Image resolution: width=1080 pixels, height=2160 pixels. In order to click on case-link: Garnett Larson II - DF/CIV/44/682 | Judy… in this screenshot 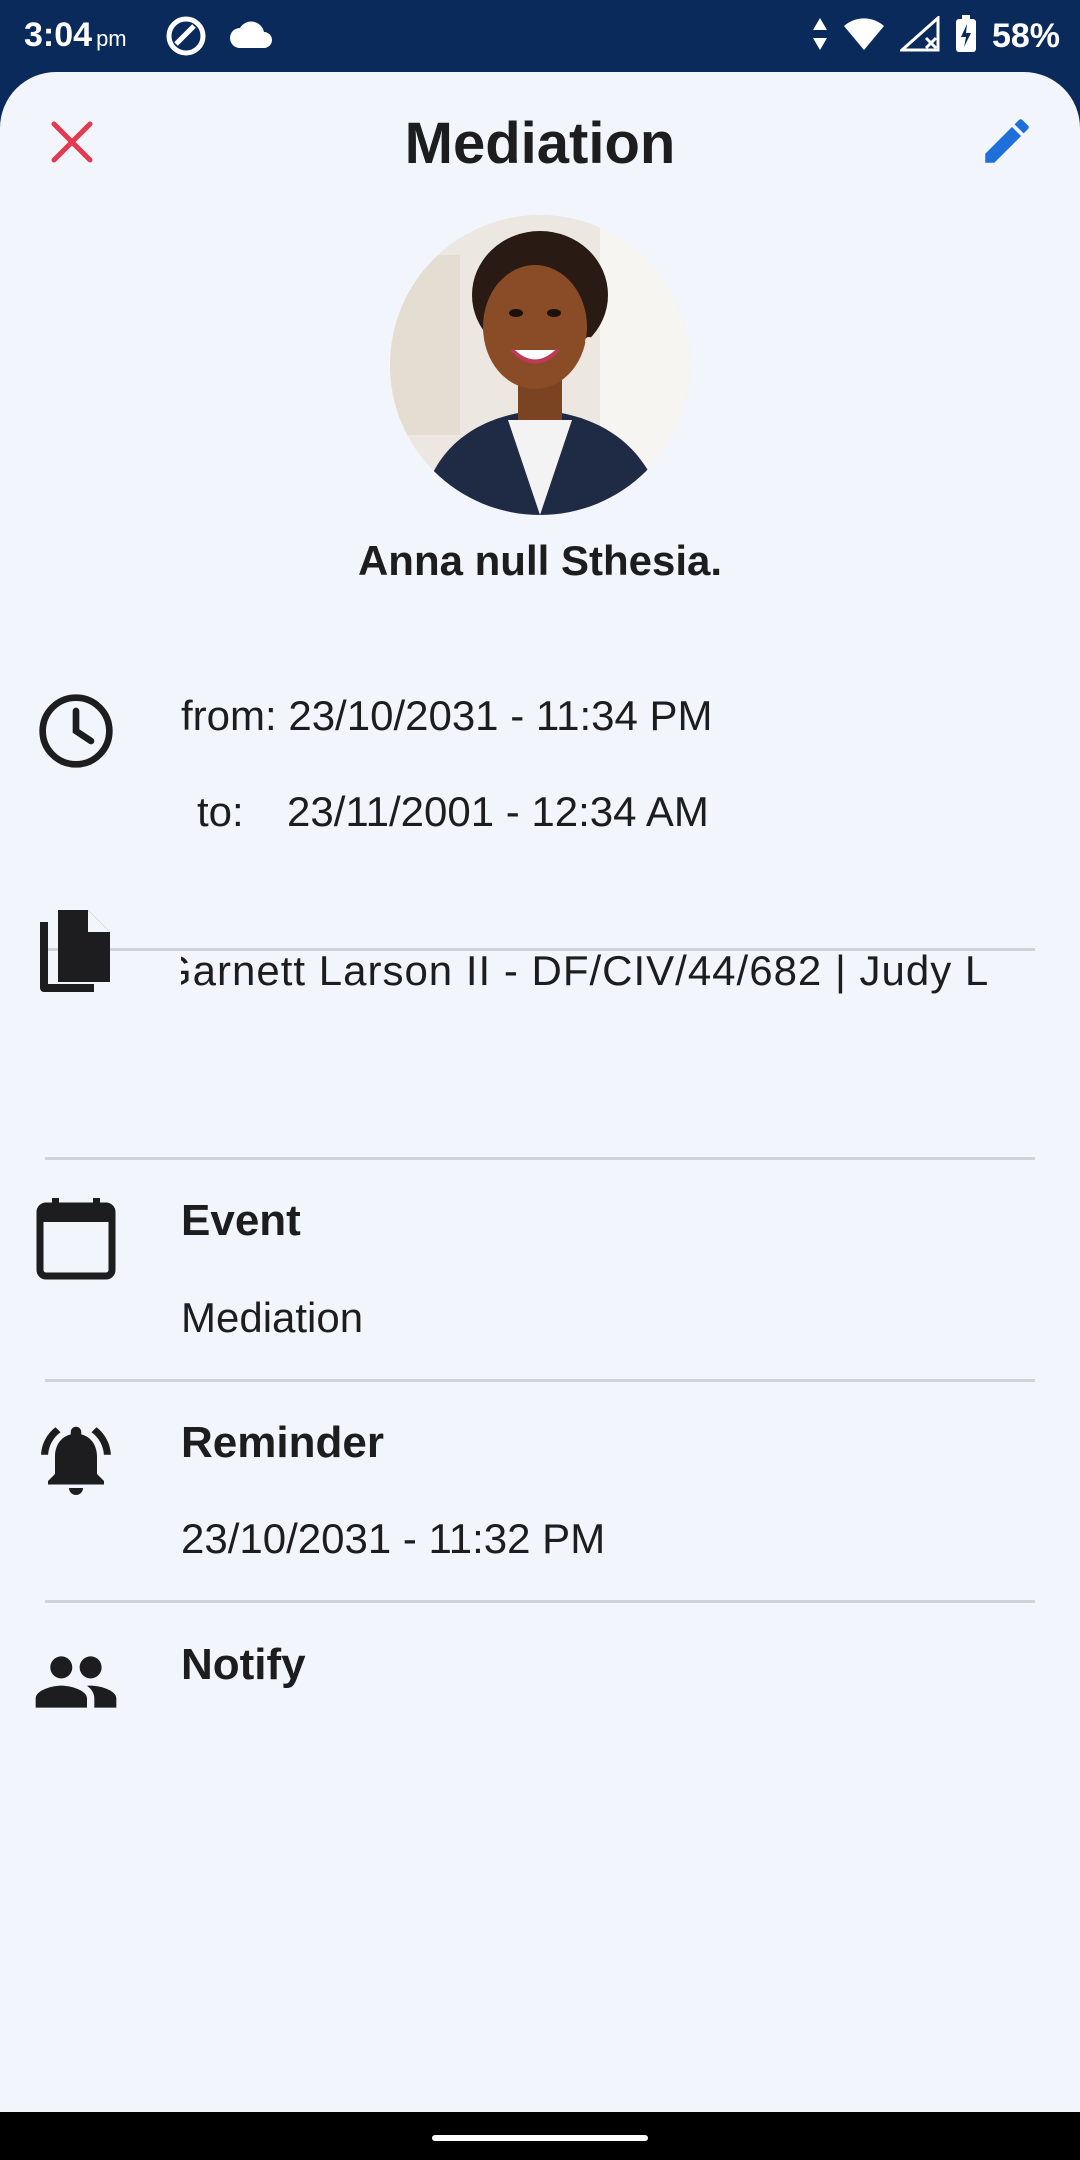, I will do `click(616, 982)`.